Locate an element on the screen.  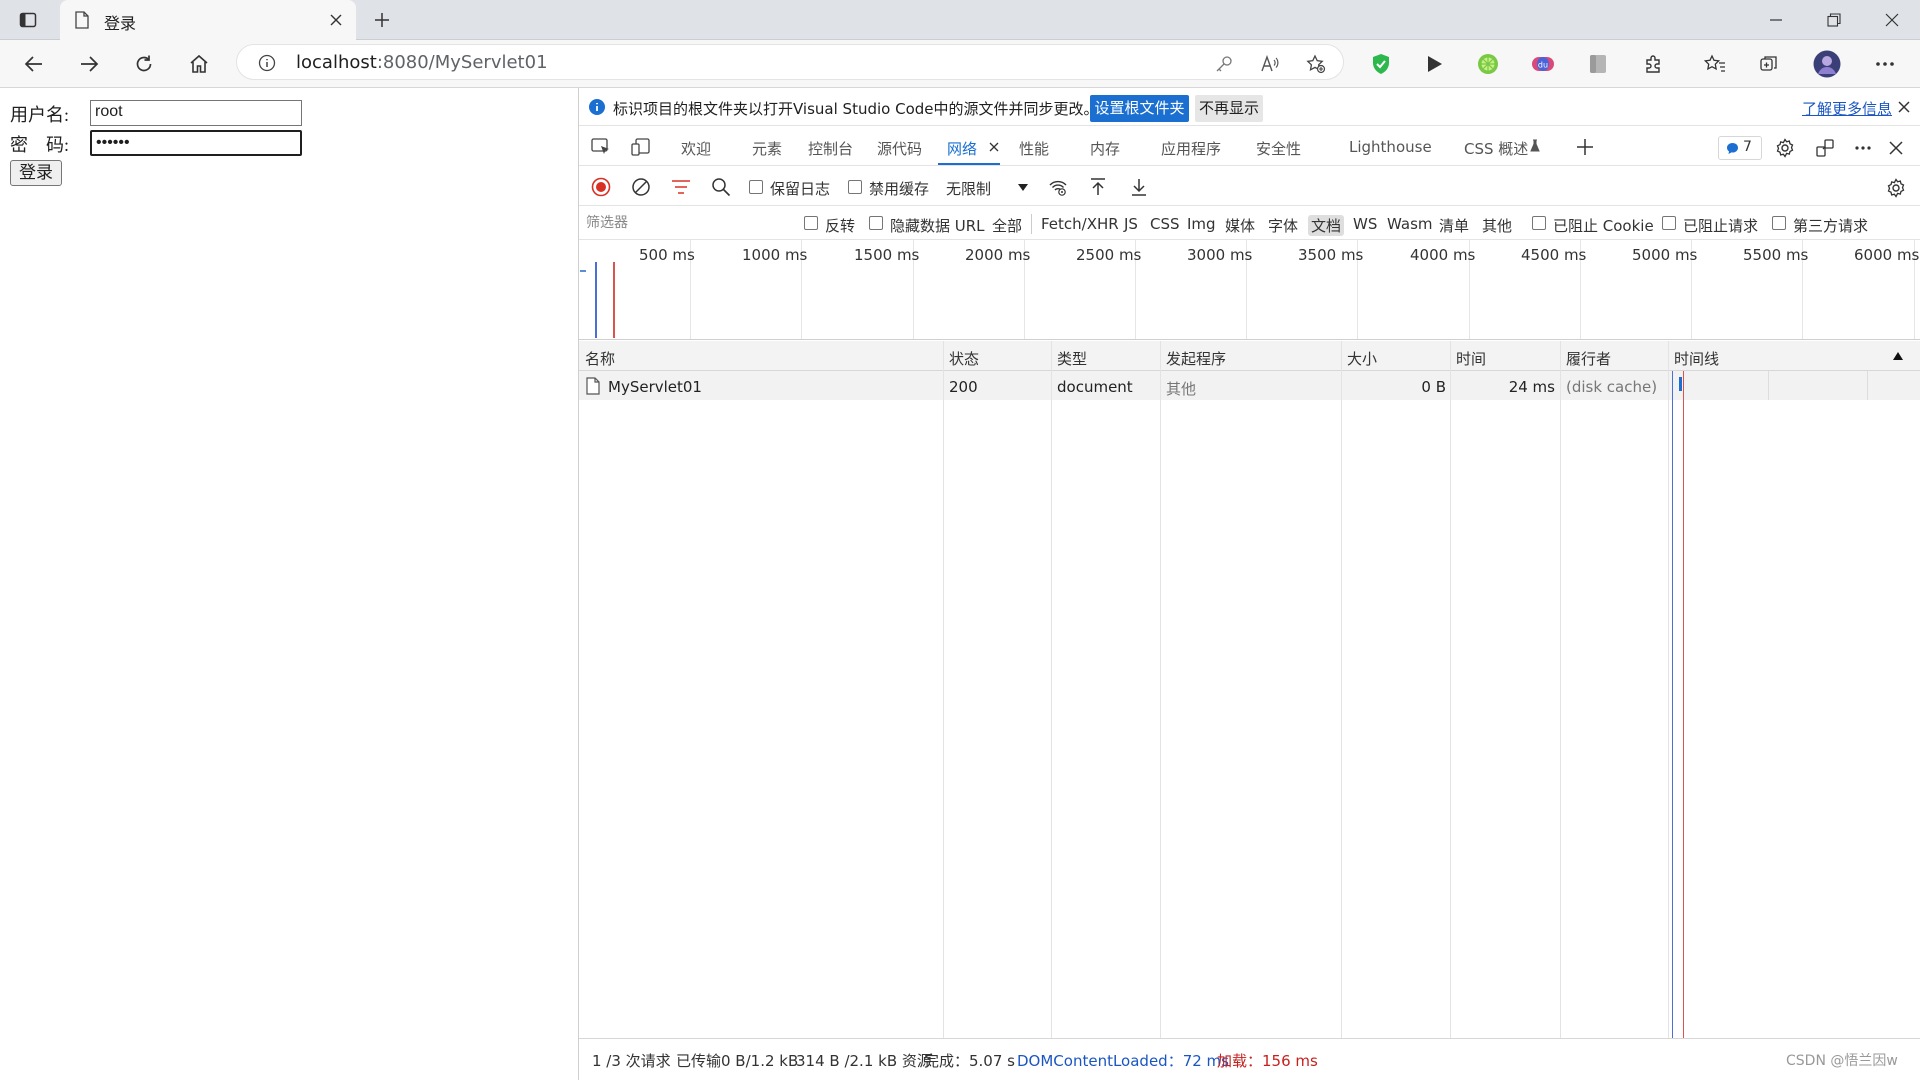
filter-type-all: 全部 is located at coordinates (1007, 225).